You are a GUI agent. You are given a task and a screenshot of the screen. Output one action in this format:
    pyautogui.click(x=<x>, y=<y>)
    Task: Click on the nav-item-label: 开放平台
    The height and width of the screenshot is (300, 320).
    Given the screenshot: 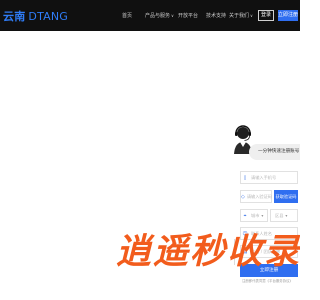 What is the action you would take?
    pyautogui.click(x=188, y=16)
    